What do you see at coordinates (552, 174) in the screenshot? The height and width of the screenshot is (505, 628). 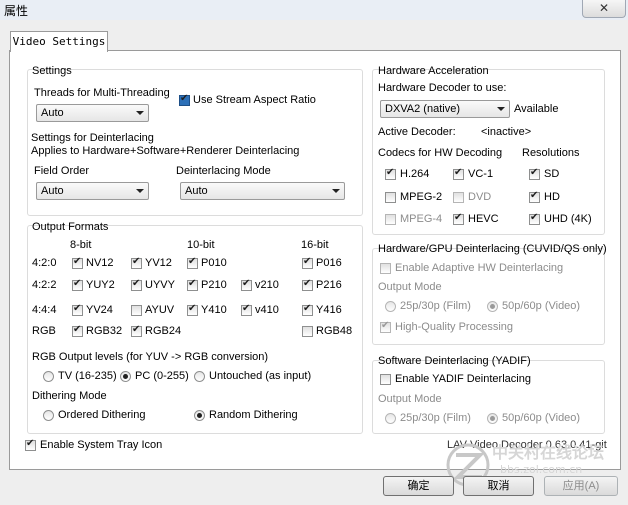 I see `resolution-label: SD` at bounding box center [552, 174].